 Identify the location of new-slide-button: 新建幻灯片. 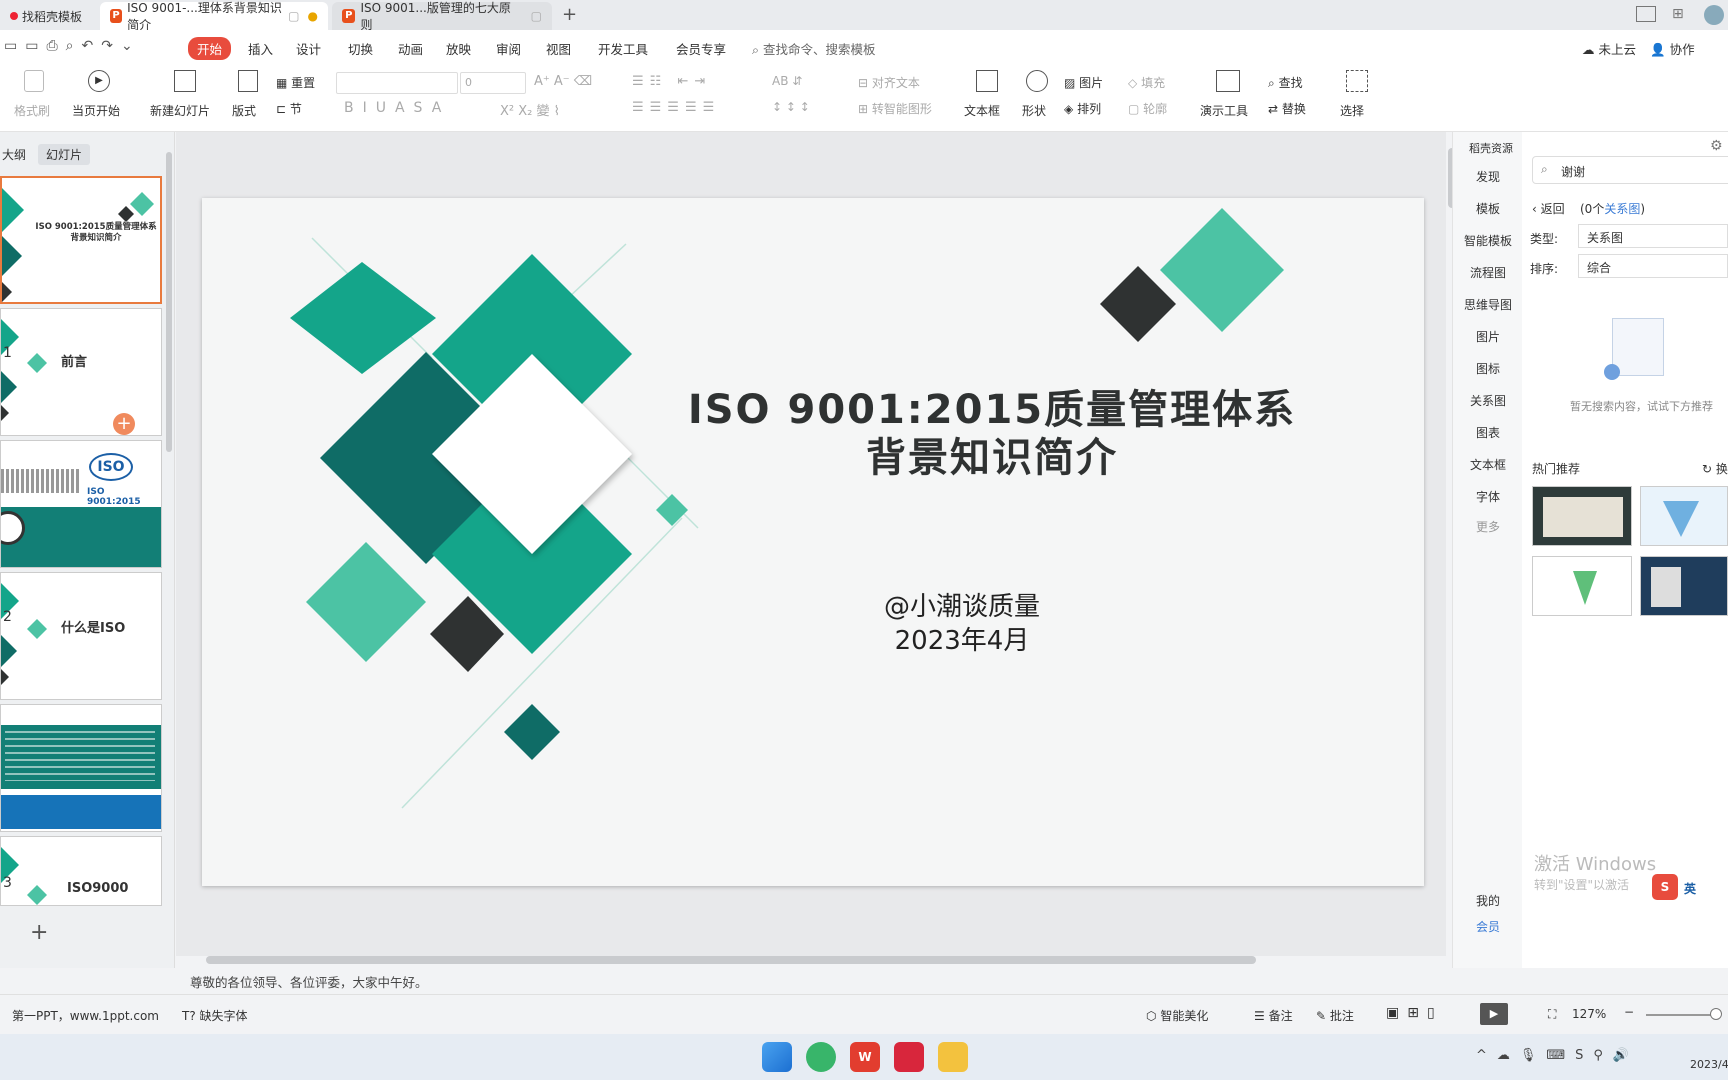
(180, 110).